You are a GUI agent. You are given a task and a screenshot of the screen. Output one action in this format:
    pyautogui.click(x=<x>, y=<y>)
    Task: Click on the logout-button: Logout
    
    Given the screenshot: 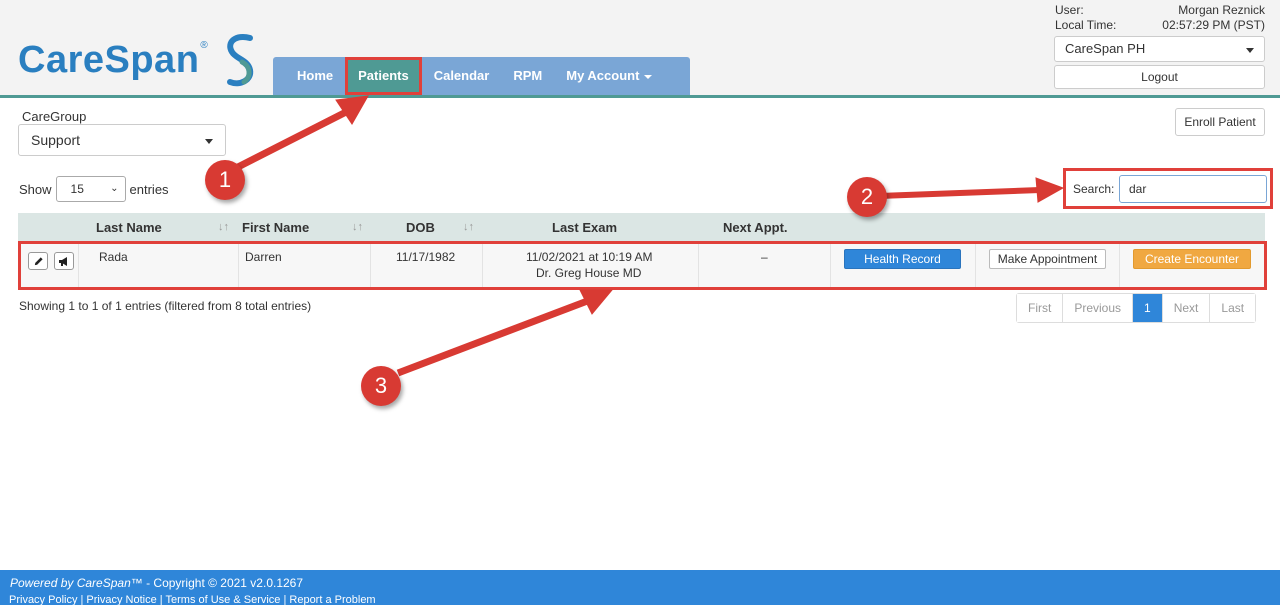 What is the action you would take?
    pyautogui.click(x=1159, y=77)
    